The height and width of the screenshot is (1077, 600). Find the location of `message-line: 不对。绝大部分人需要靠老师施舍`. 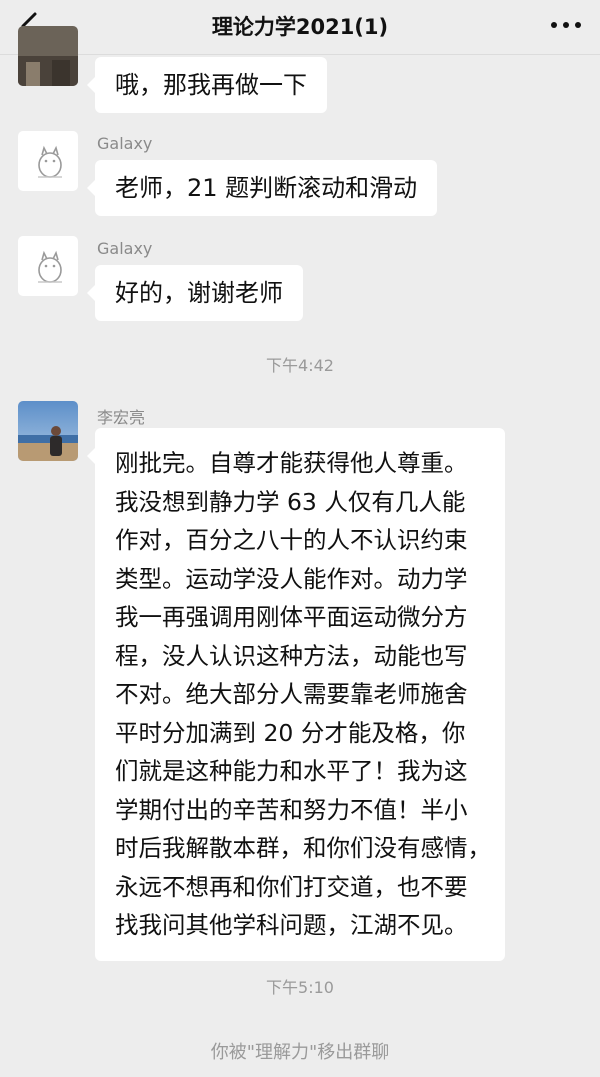

message-line: 不对。绝大部分人需要靠老师施舍 is located at coordinates (291, 694).